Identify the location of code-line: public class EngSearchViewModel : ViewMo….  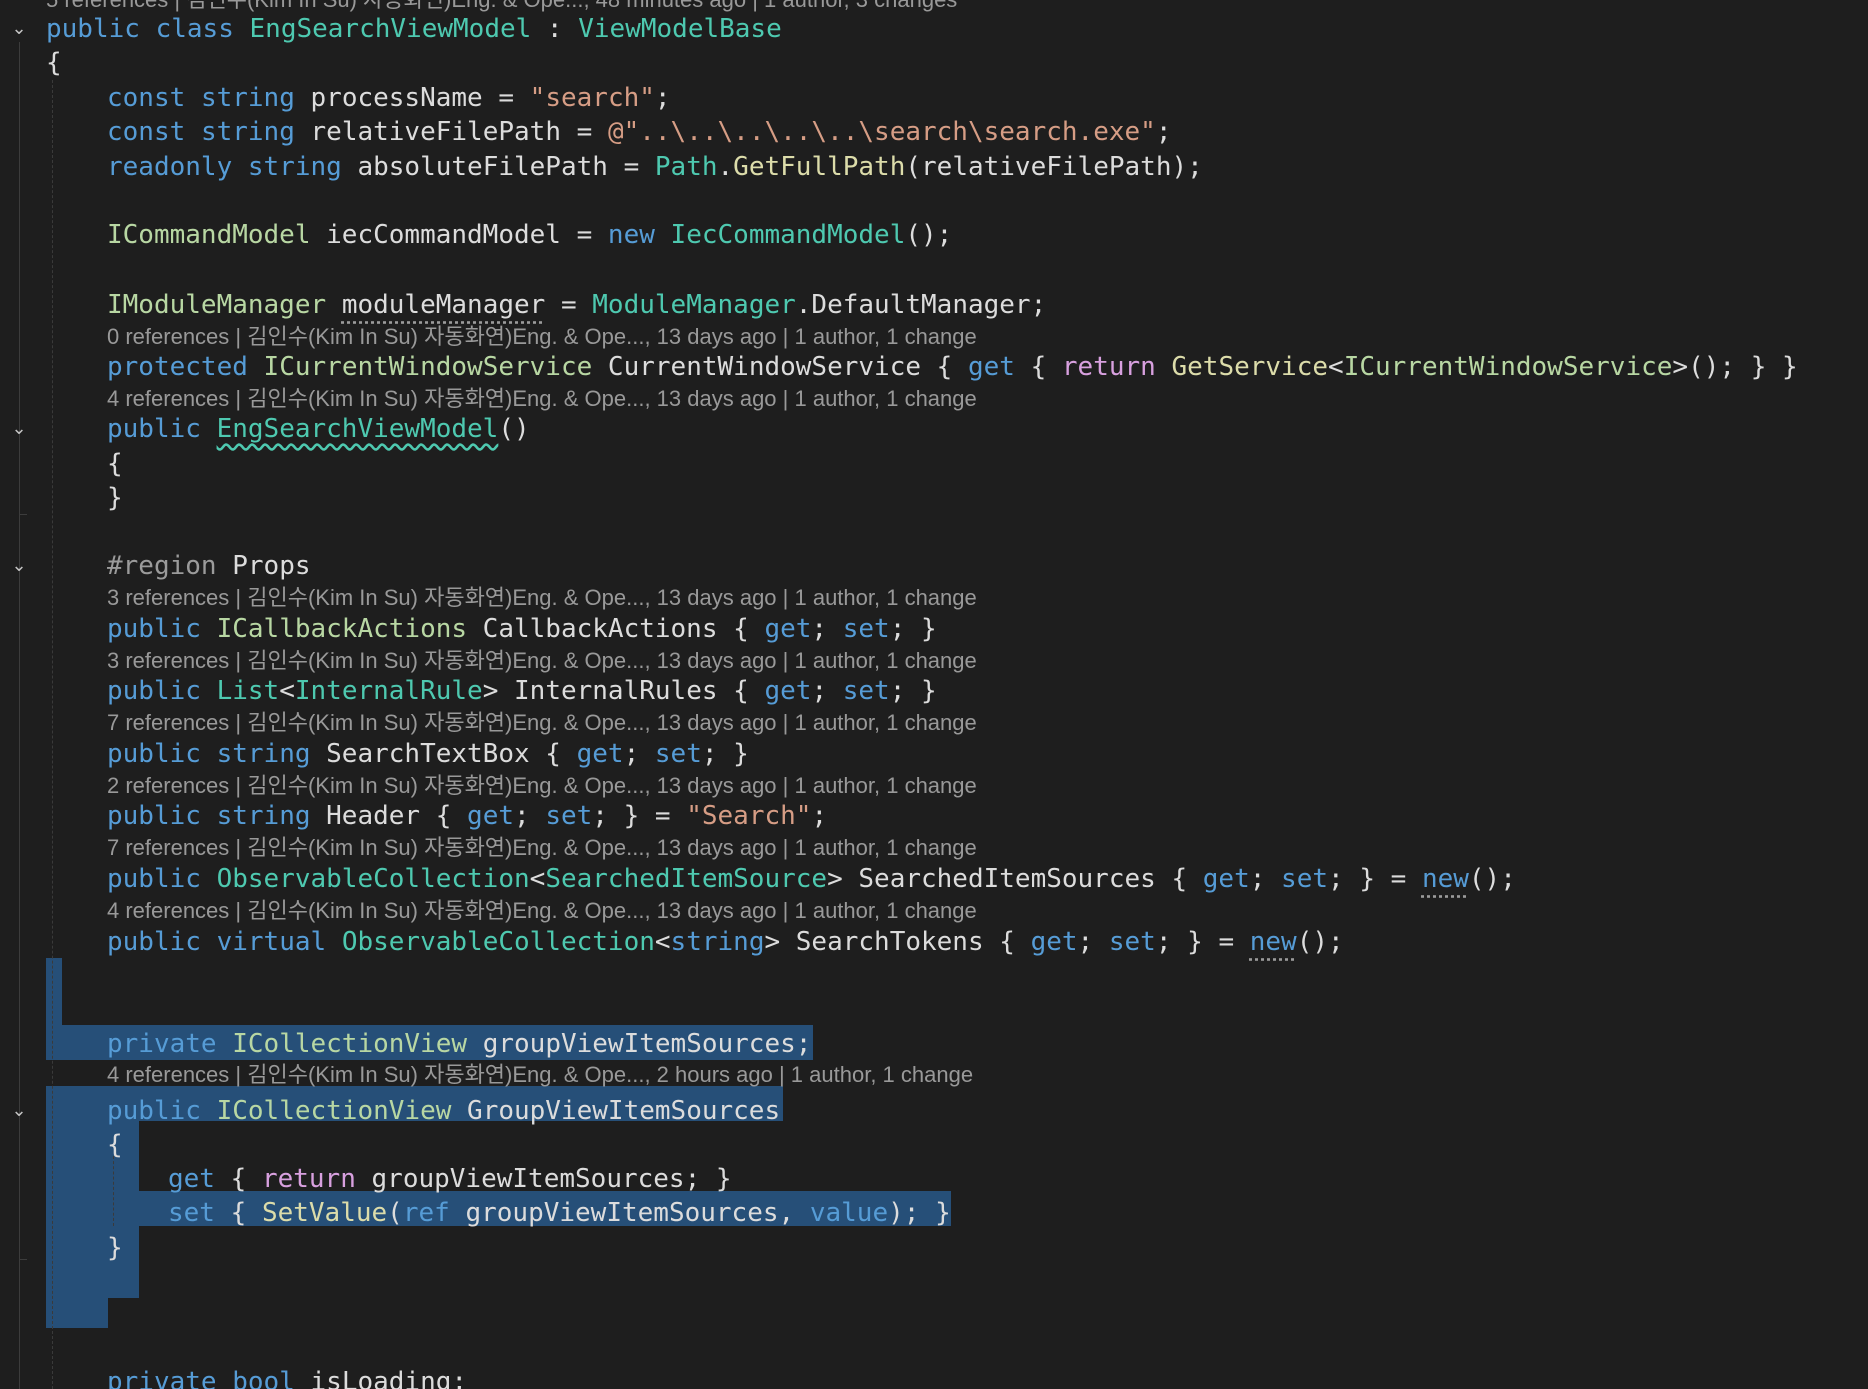
(414, 29).